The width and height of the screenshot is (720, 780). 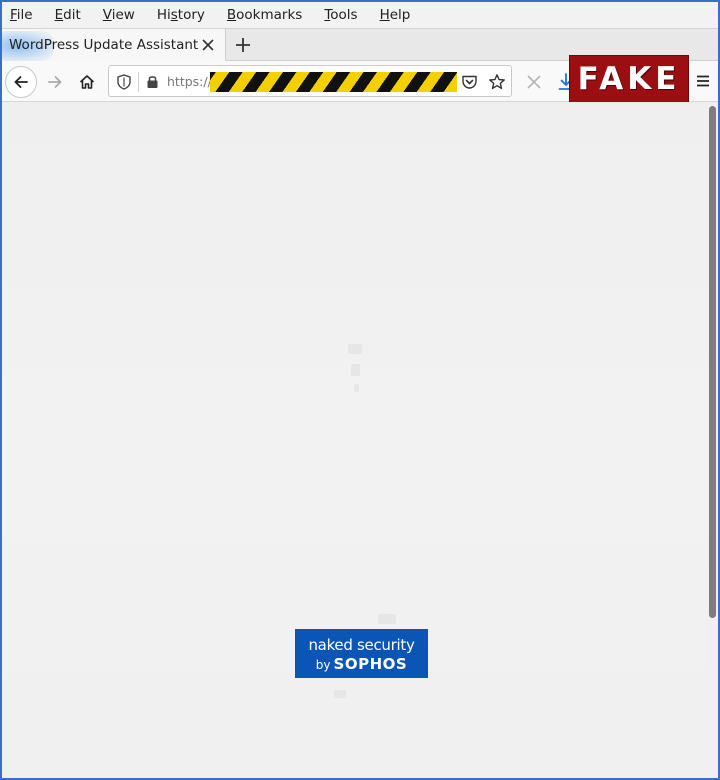 I want to click on menu-history: History, so click(x=181, y=15).